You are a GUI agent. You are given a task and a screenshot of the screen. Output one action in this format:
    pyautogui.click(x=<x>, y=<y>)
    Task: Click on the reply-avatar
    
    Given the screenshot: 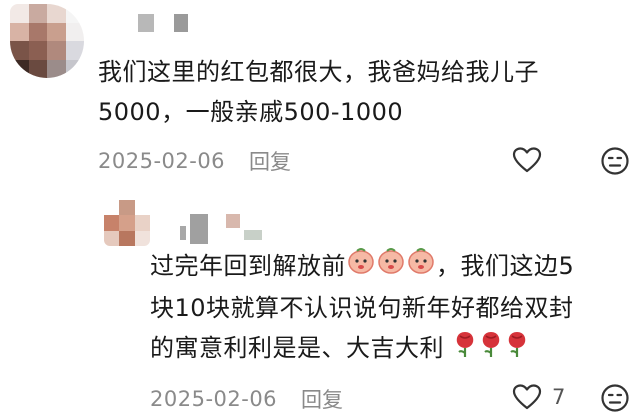 What is the action you would take?
    pyautogui.click(x=127, y=223)
    